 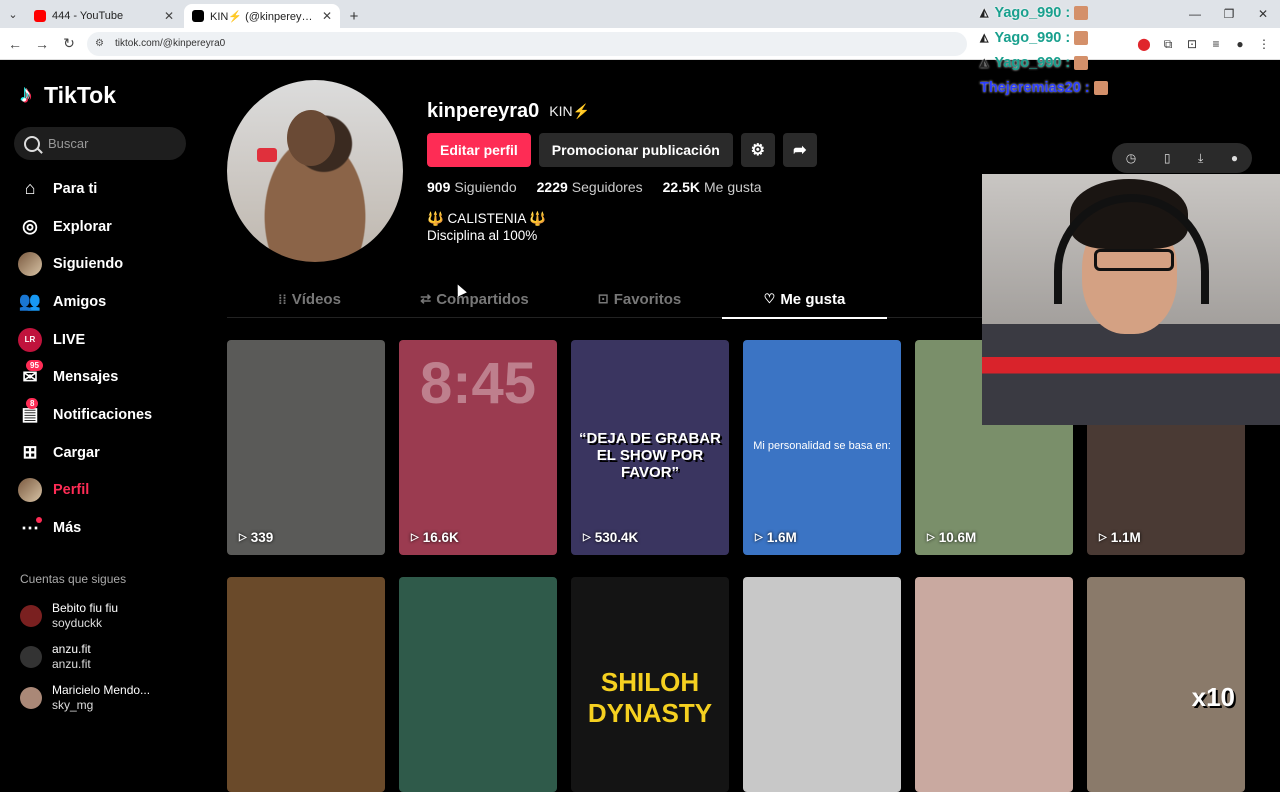 I want to click on view-count: ▷ 1.1M, so click(x=1120, y=537).